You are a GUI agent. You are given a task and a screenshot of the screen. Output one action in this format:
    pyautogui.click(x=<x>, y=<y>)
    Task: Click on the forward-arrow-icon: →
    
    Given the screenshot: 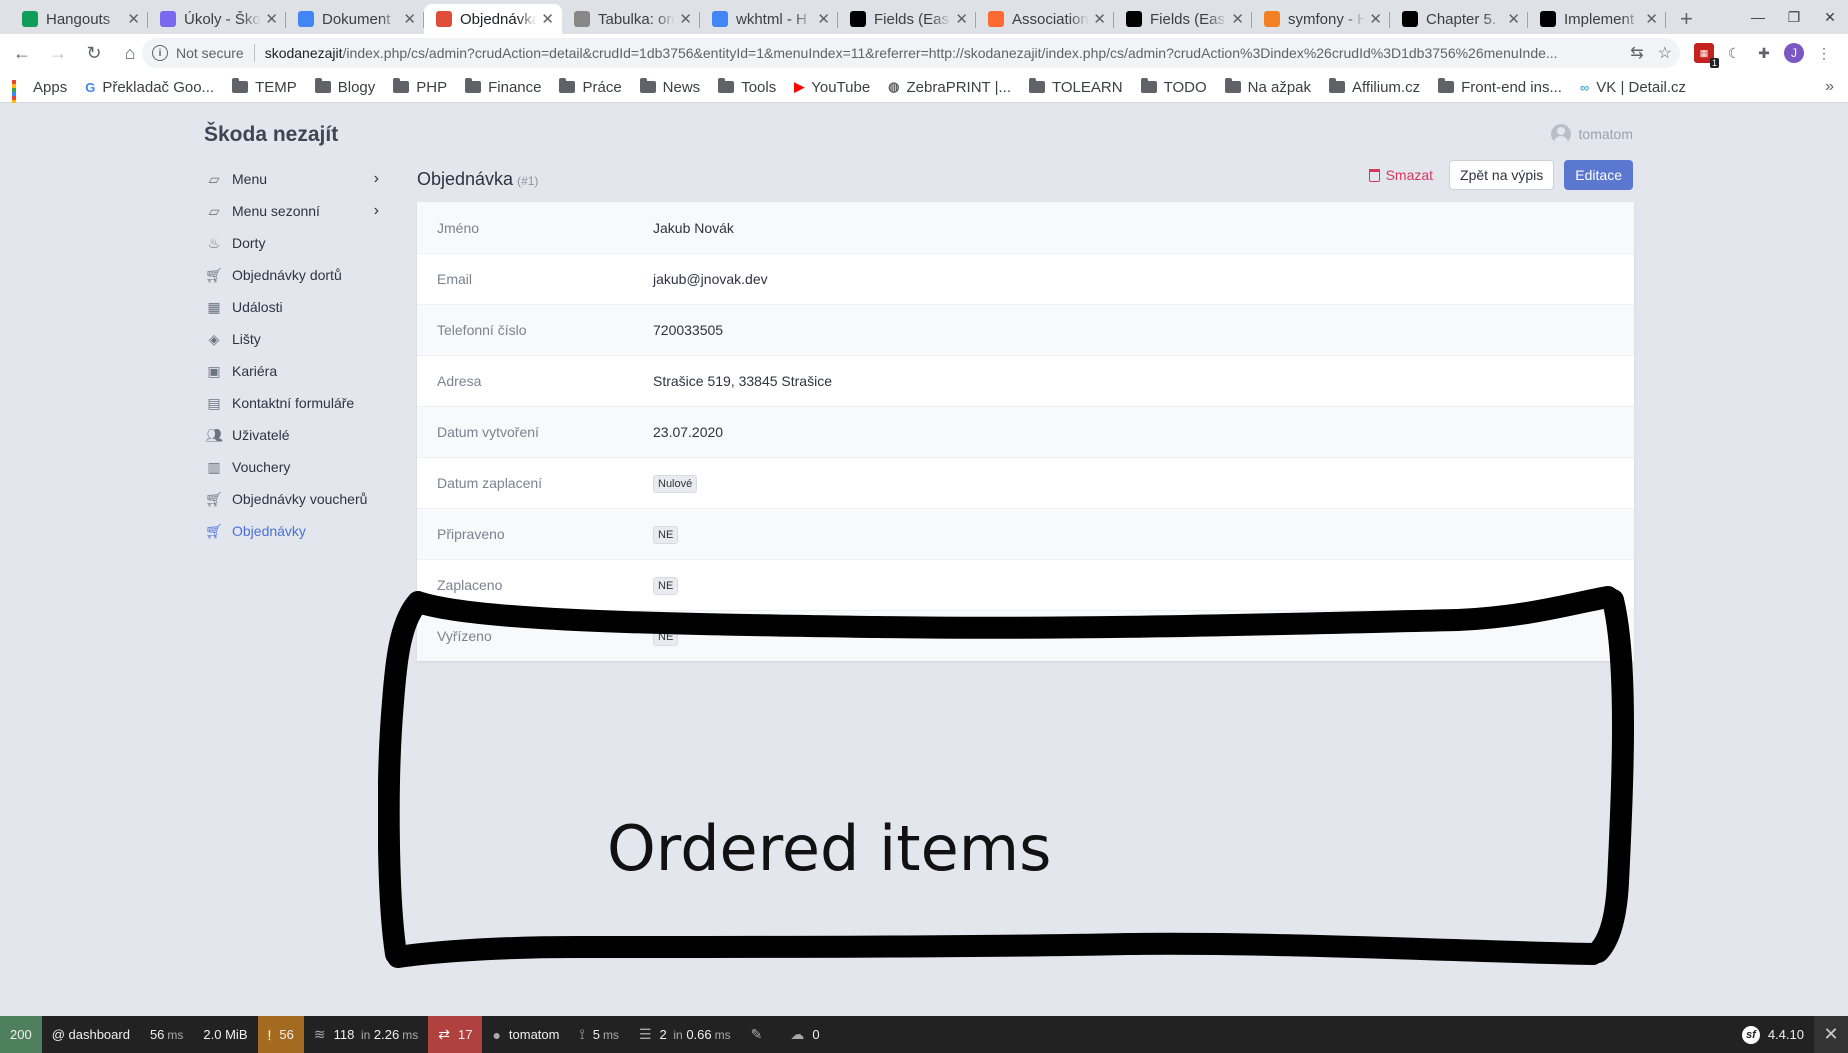 What is the action you would take?
    pyautogui.click(x=58, y=53)
    